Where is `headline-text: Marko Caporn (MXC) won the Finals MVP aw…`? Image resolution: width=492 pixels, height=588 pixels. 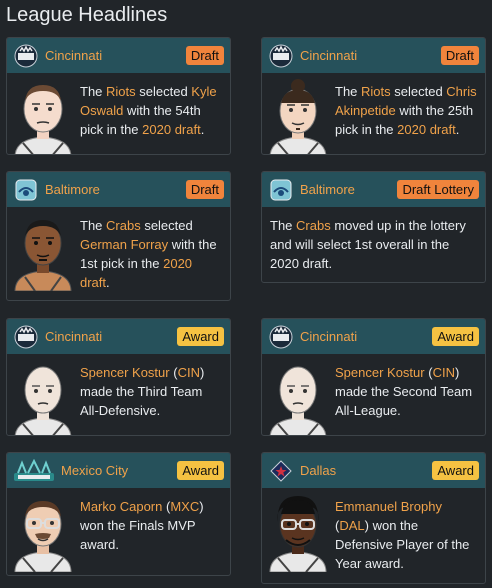 headline-text: Marko Caporn (MXC) won the Finals MVP aw… is located at coordinates (142, 525).